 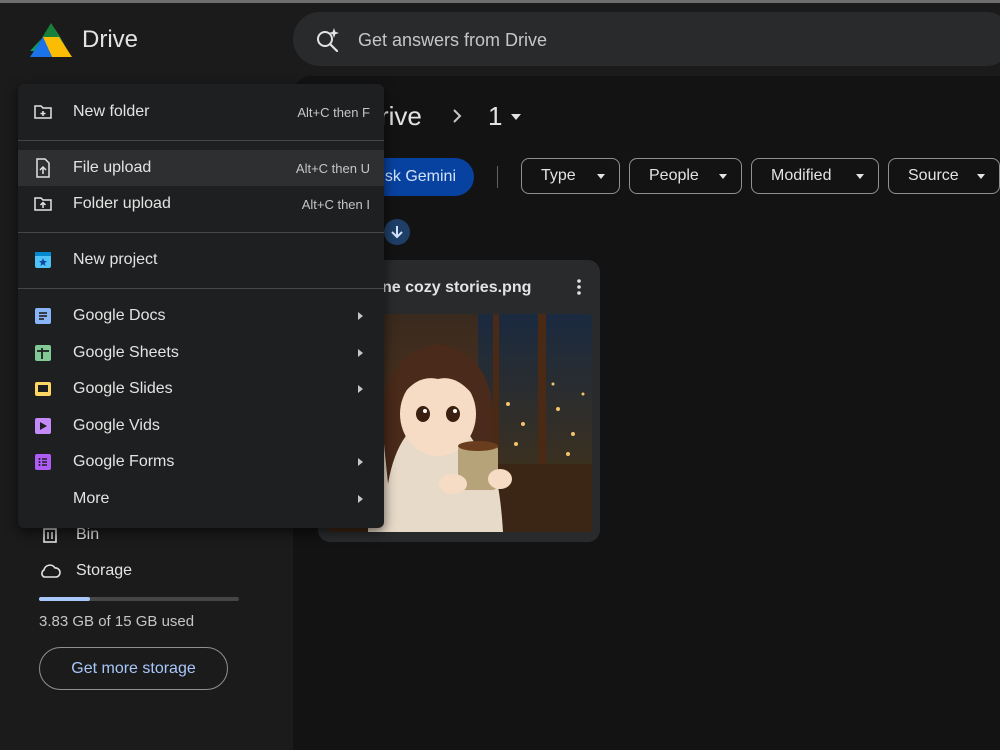 What do you see at coordinates (64, 599) in the screenshot?
I see `storage-progress-fill` at bounding box center [64, 599].